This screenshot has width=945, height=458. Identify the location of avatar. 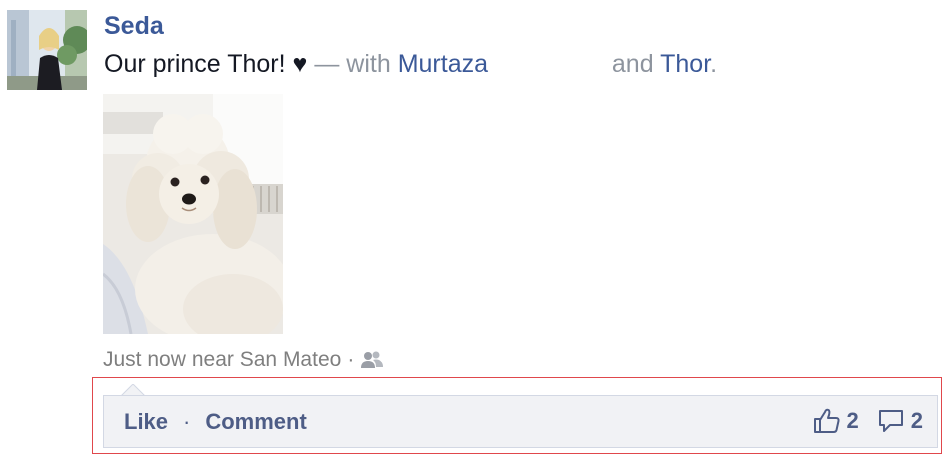
(47, 50).